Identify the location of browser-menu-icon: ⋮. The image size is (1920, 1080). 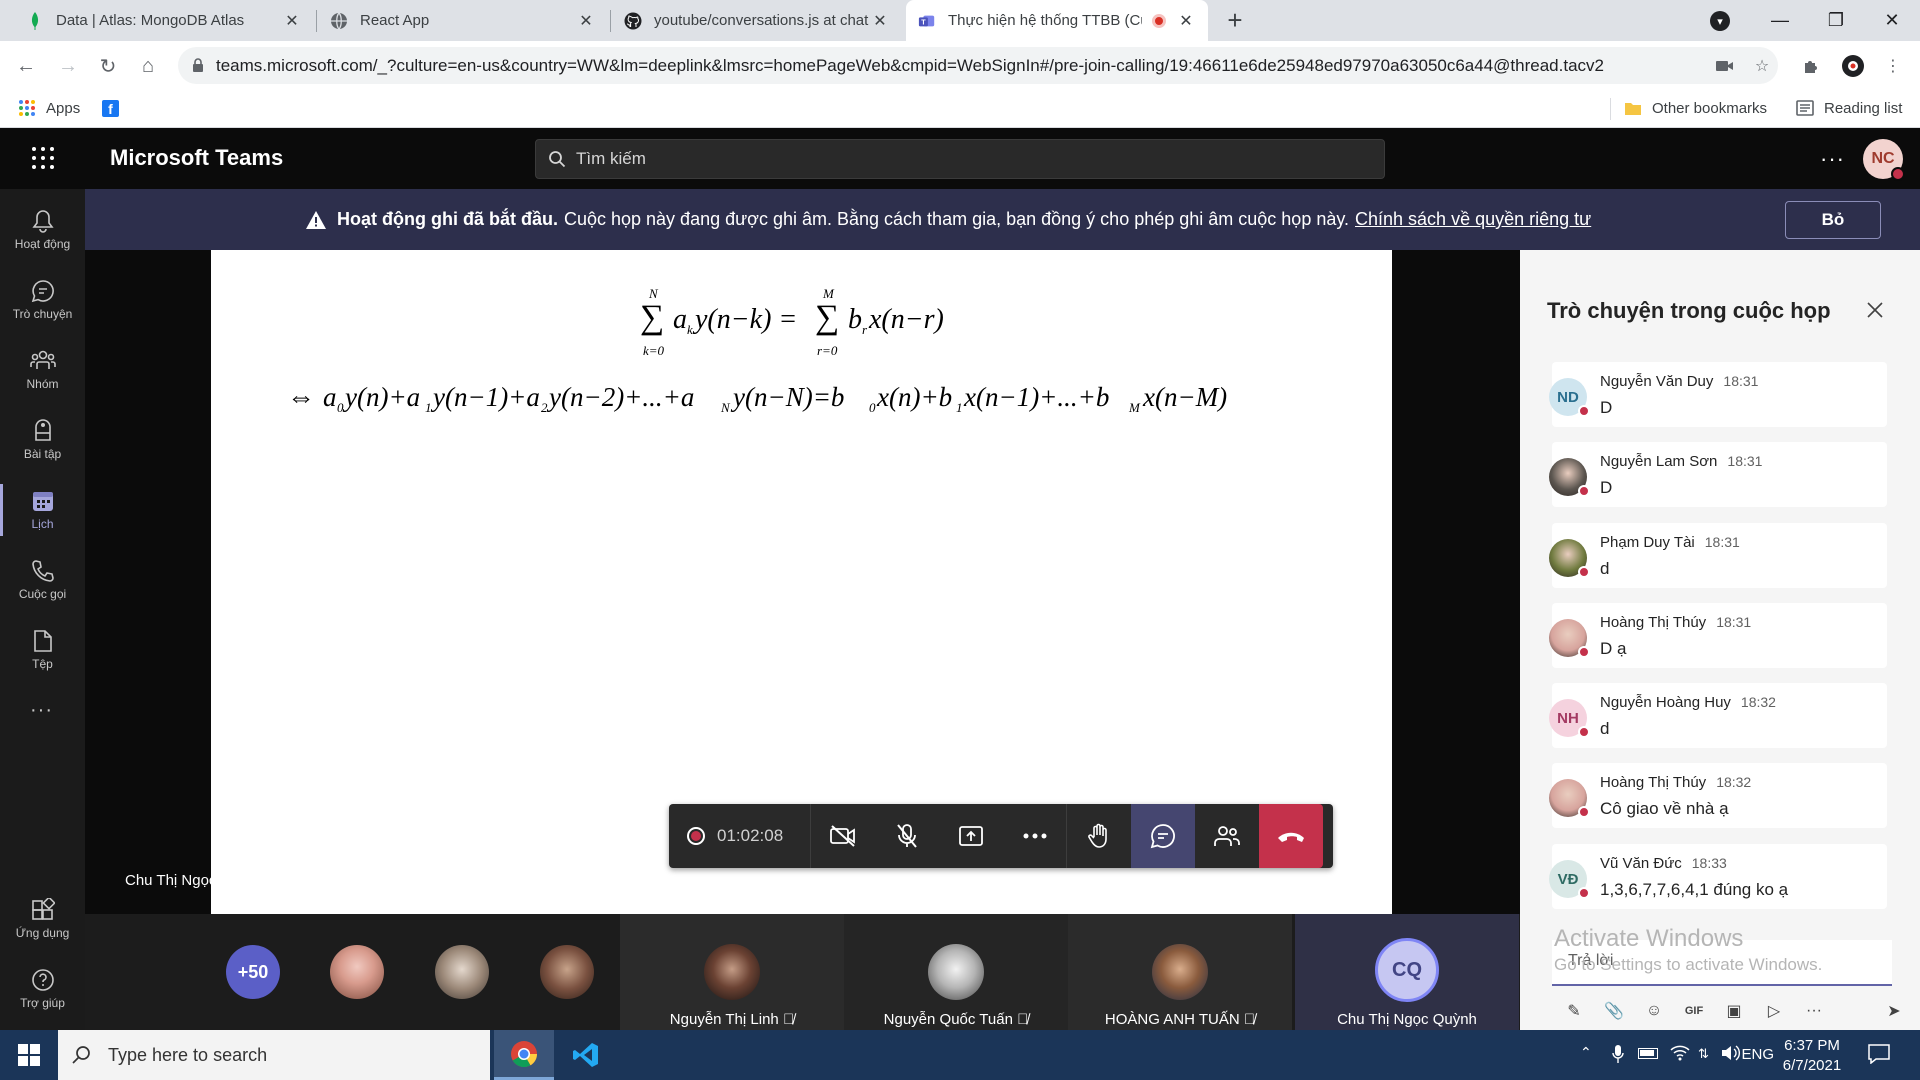
(1893, 66).